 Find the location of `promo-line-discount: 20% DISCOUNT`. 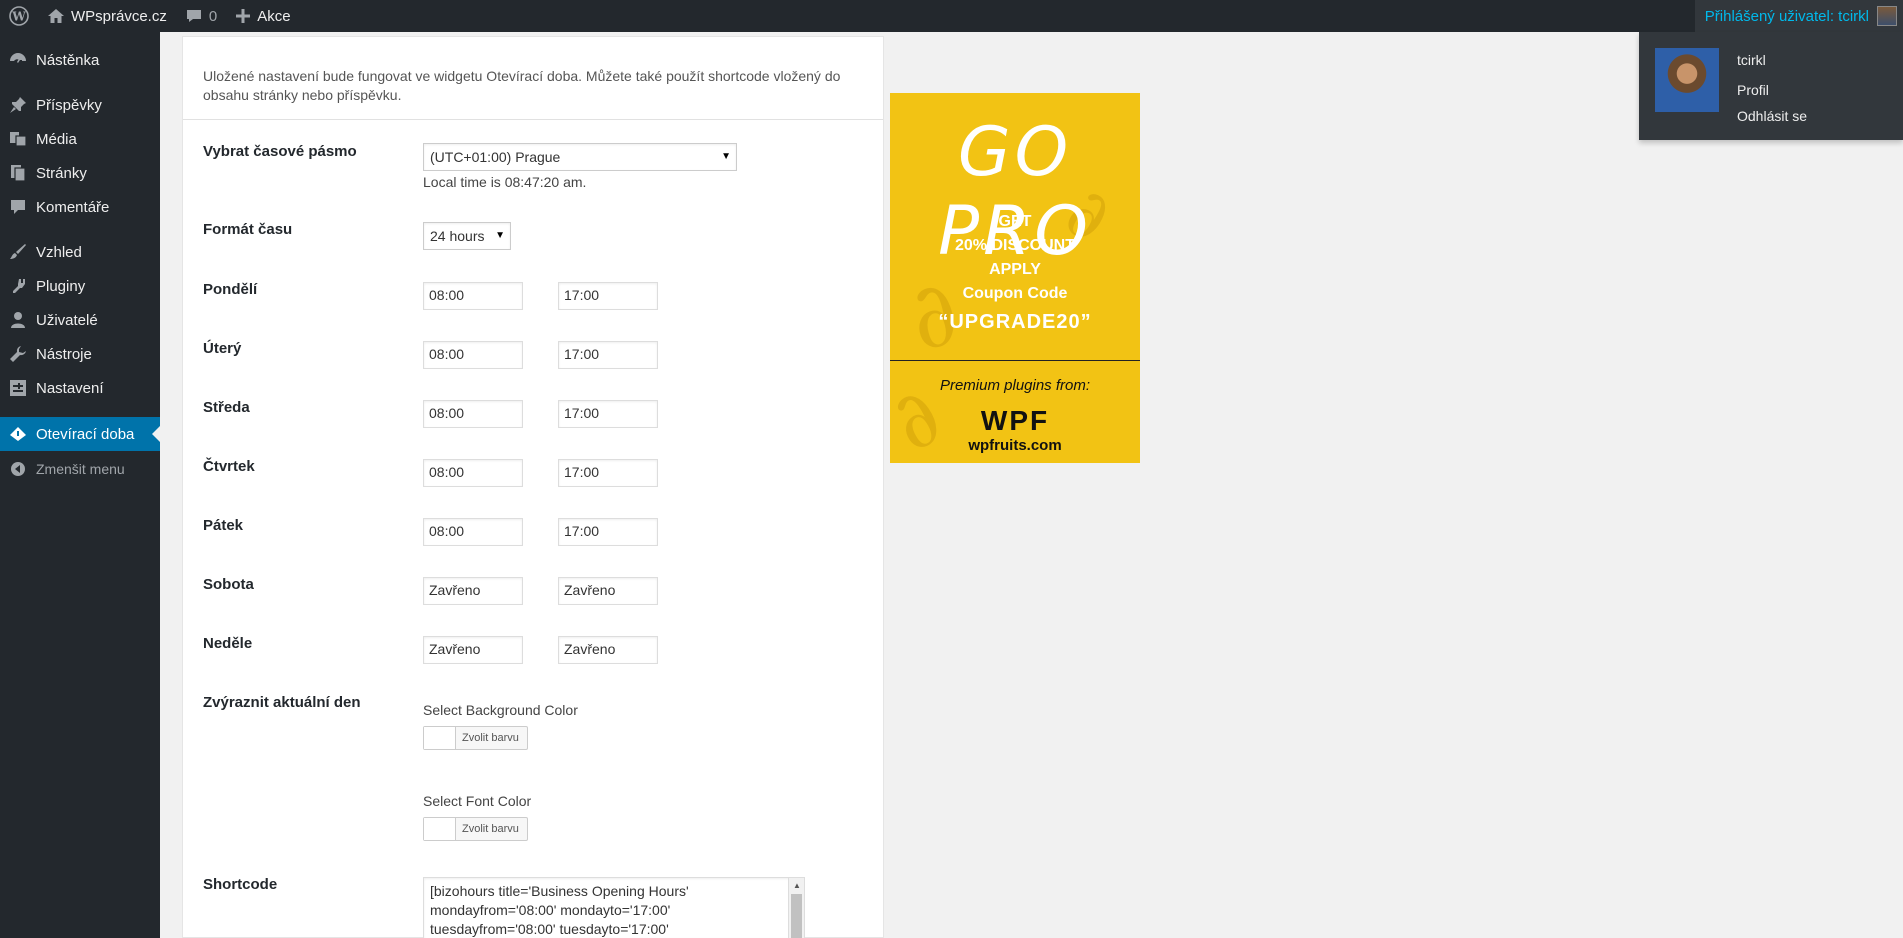

promo-line-discount: 20% DISCOUNT is located at coordinates (1015, 245).